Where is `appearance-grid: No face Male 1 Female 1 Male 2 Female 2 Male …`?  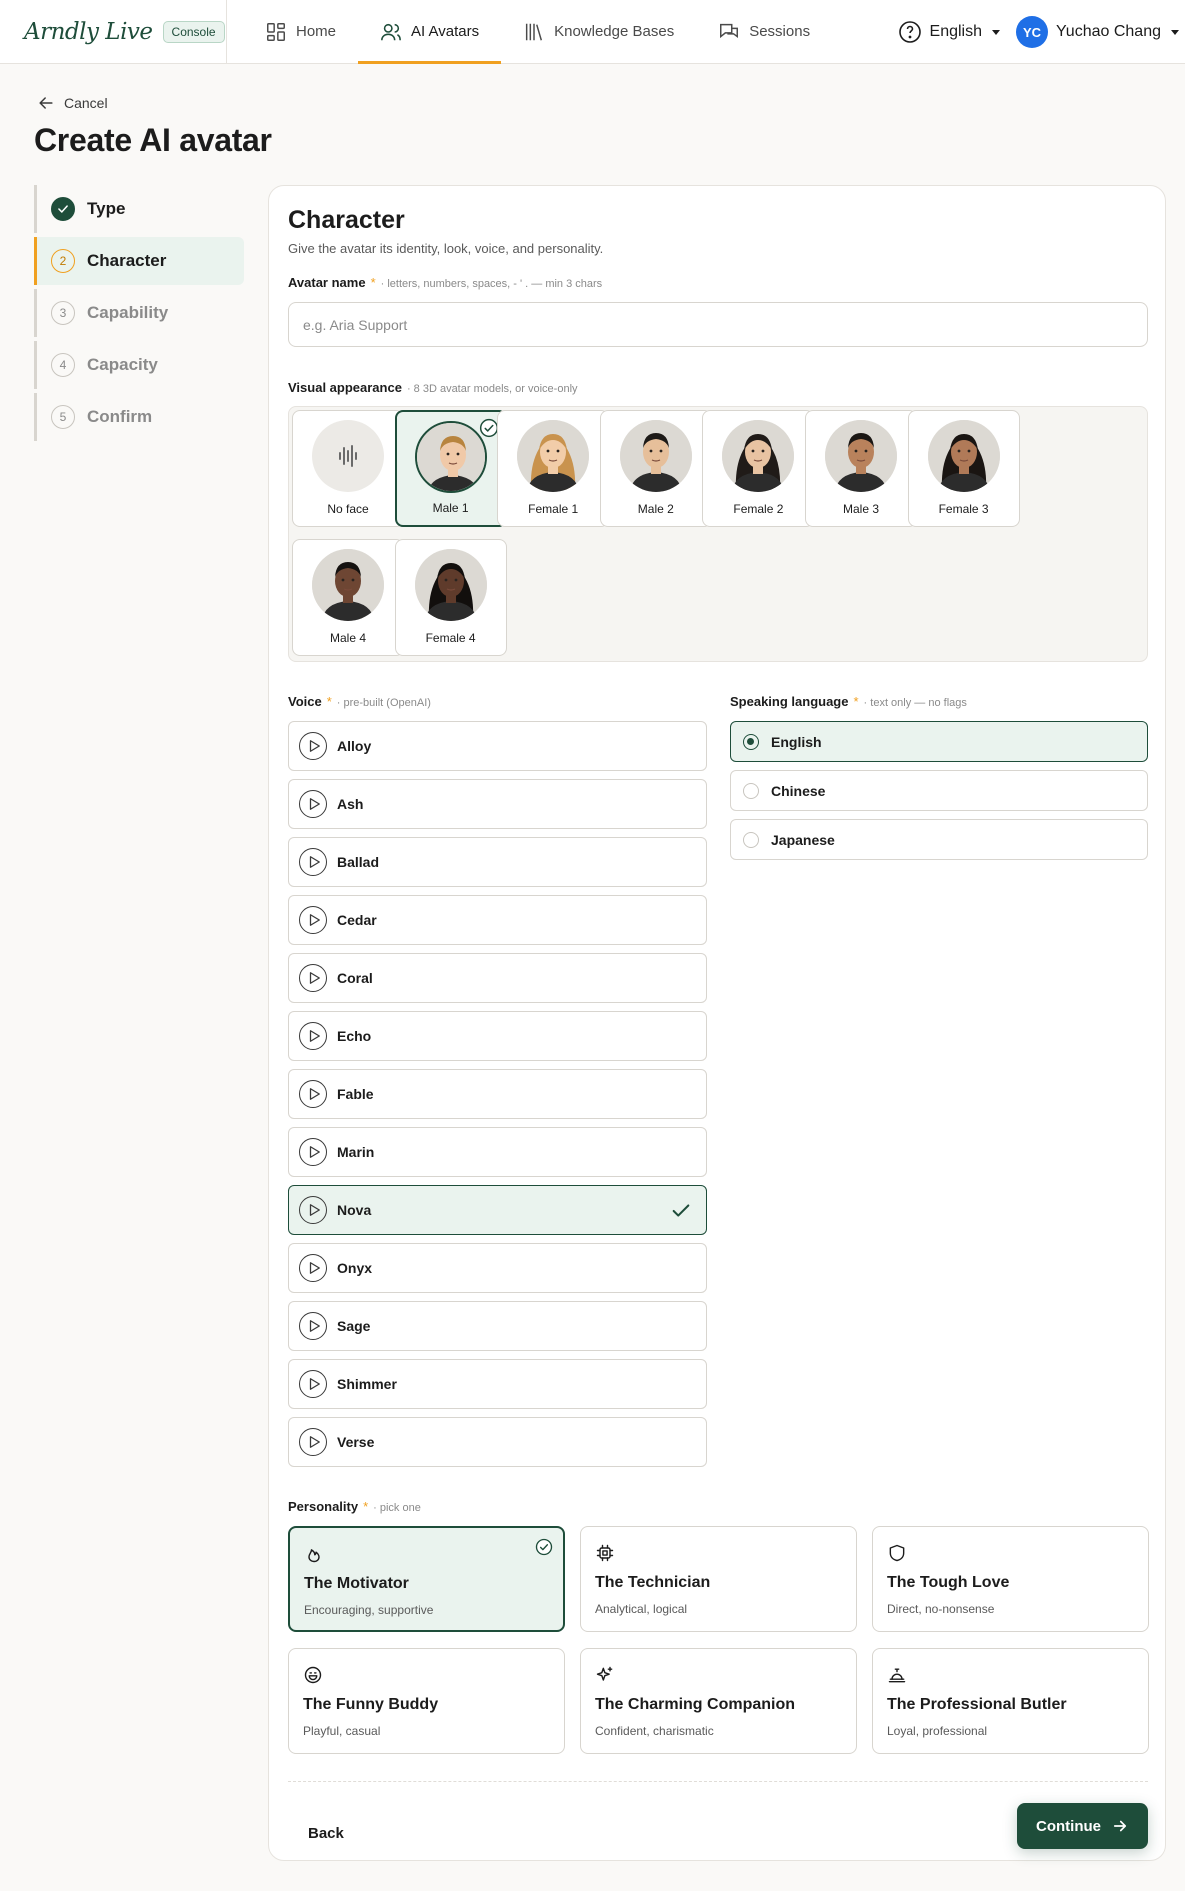 appearance-grid: No face Male 1 Female 1 Male 2 Female 2 Male … is located at coordinates (718, 534).